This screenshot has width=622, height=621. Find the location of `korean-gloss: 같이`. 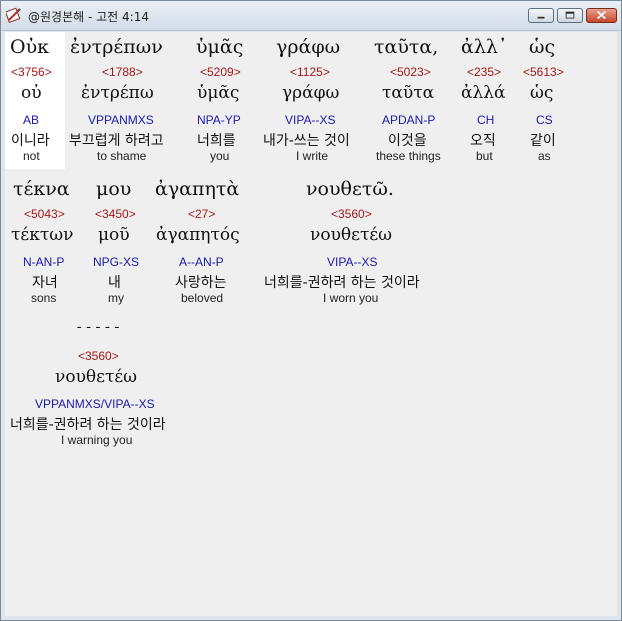

korean-gloss: 같이 is located at coordinates (543, 141).